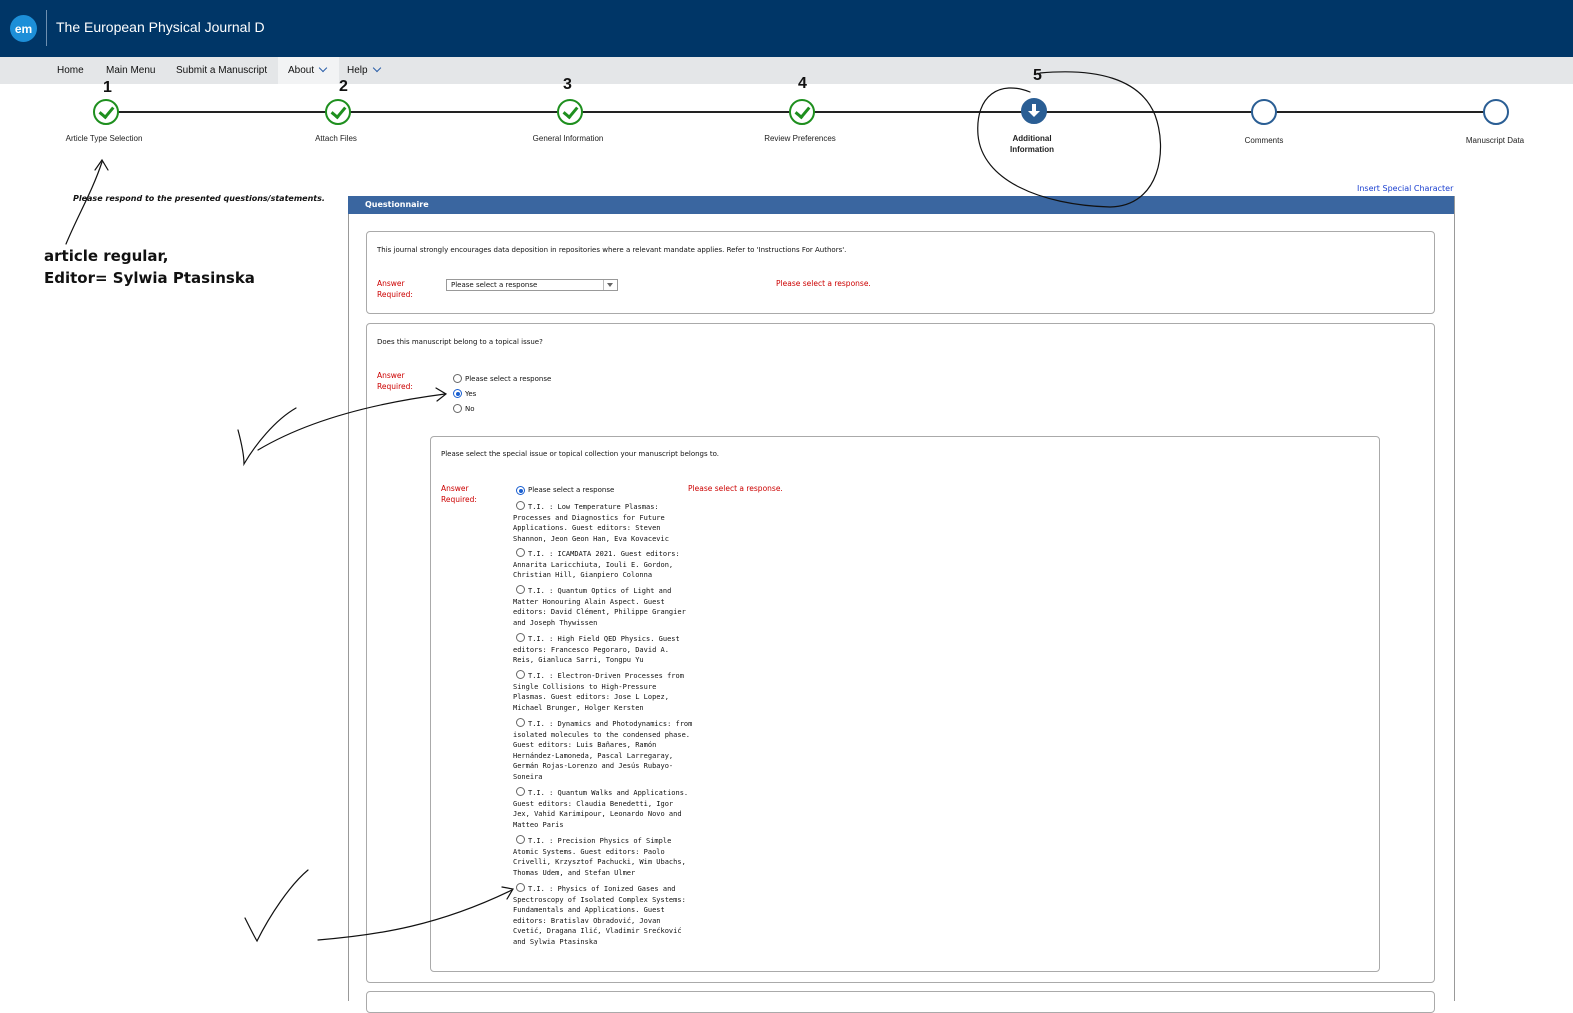 The width and height of the screenshot is (1573, 1013). Describe the element at coordinates (802, 83) in the screenshot. I see `step-number-4: 4` at that location.